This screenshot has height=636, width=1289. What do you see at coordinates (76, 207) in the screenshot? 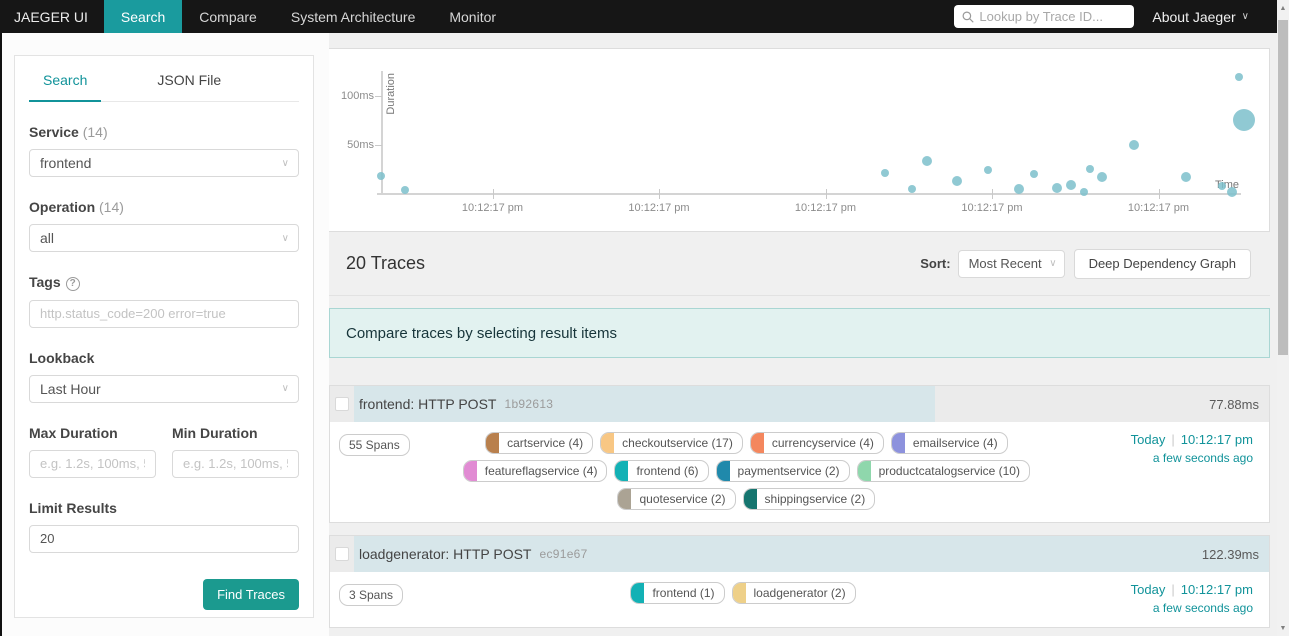
I see `operation-label: Operation (14)` at bounding box center [76, 207].